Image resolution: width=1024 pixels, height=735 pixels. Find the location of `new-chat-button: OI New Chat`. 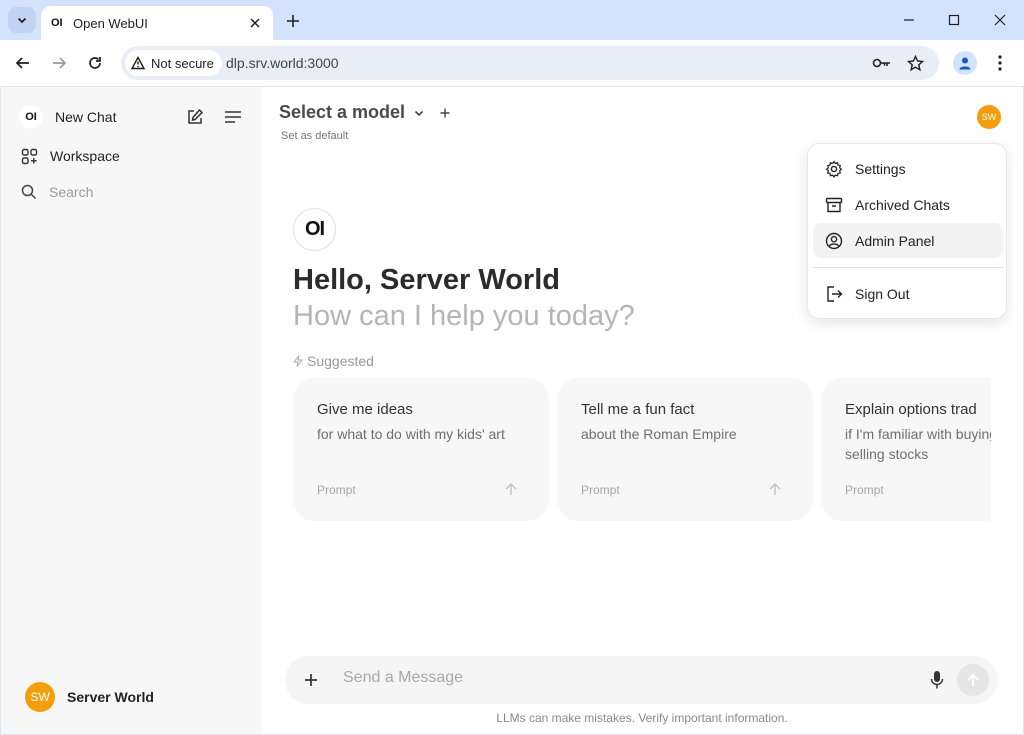

new-chat-button: OI New Chat is located at coordinates (98, 117).